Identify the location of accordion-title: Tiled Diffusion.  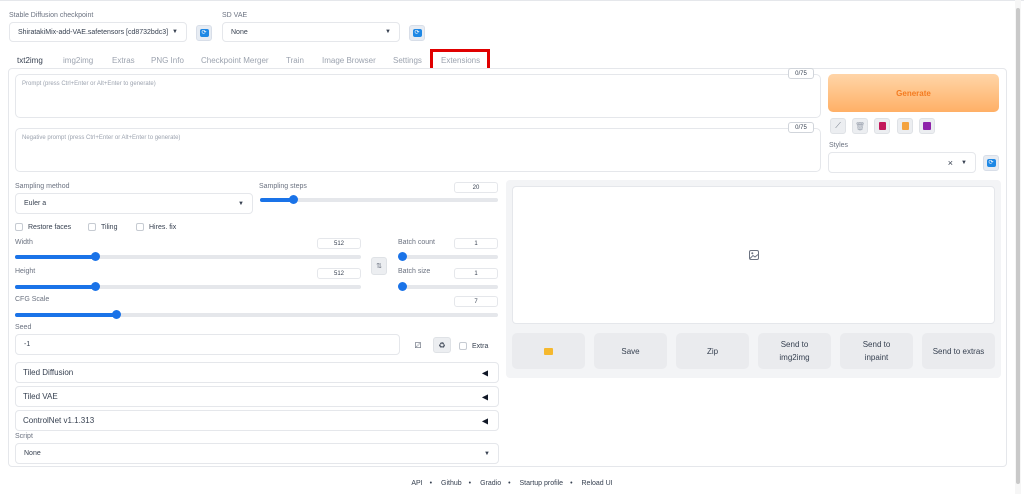
(48, 372).